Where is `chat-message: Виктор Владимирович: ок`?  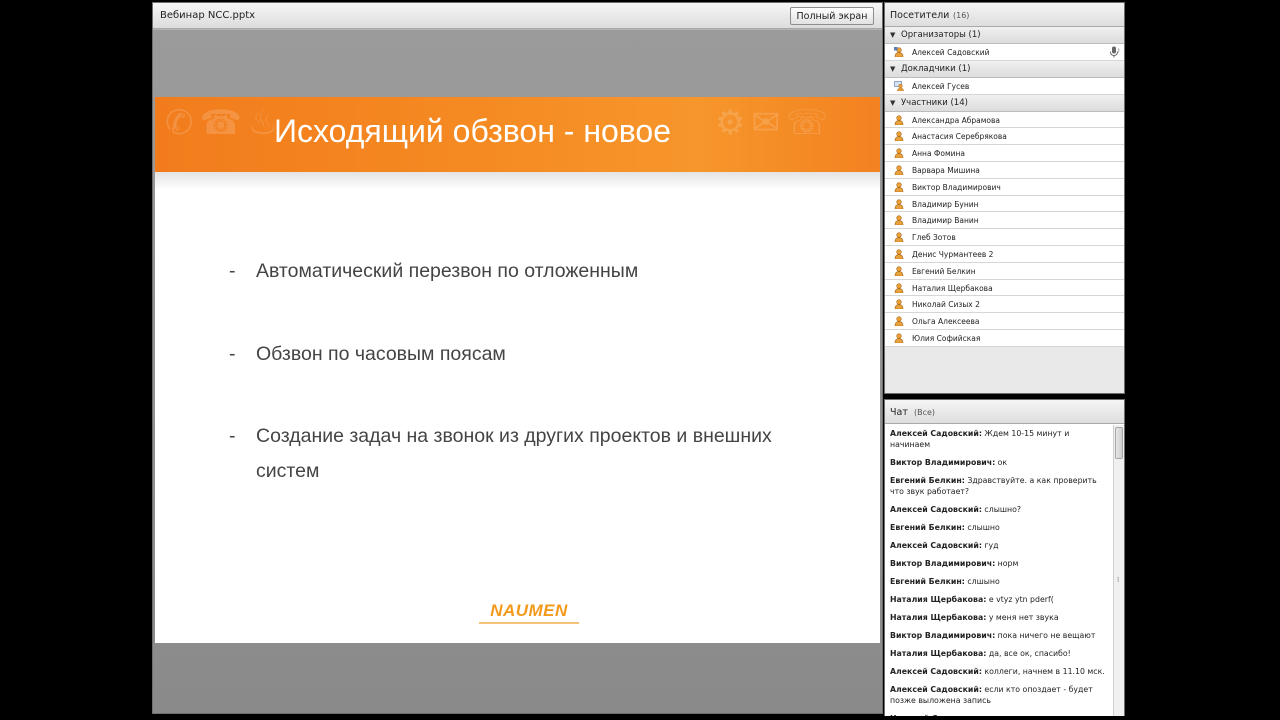 chat-message: Виктор Владимирович: ок is located at coordinates (999, 463).